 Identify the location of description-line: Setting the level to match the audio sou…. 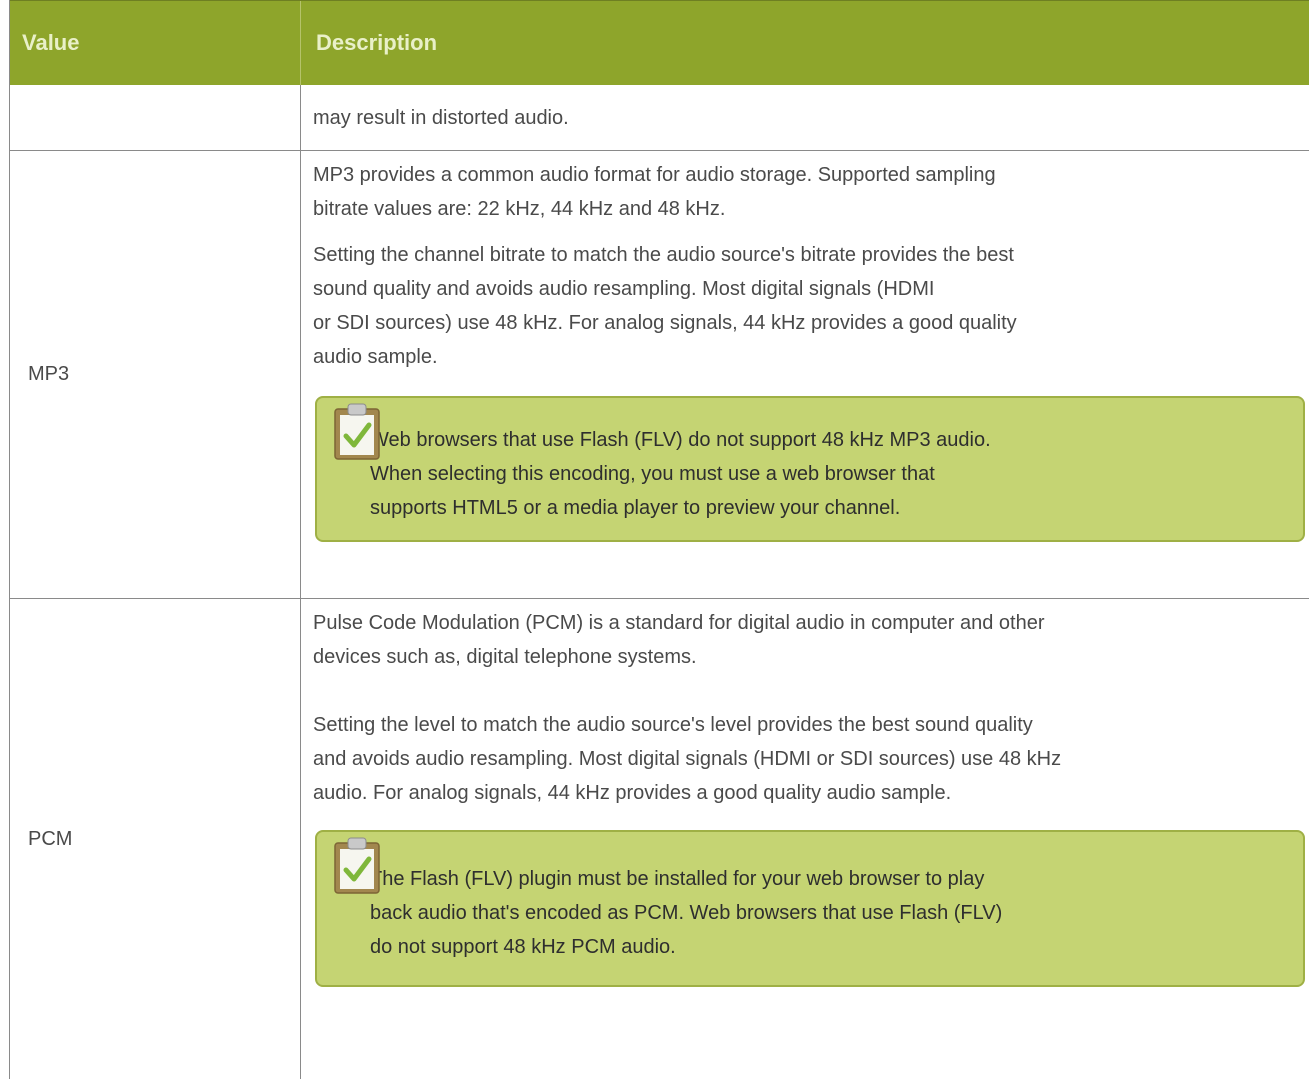
(673, 725).